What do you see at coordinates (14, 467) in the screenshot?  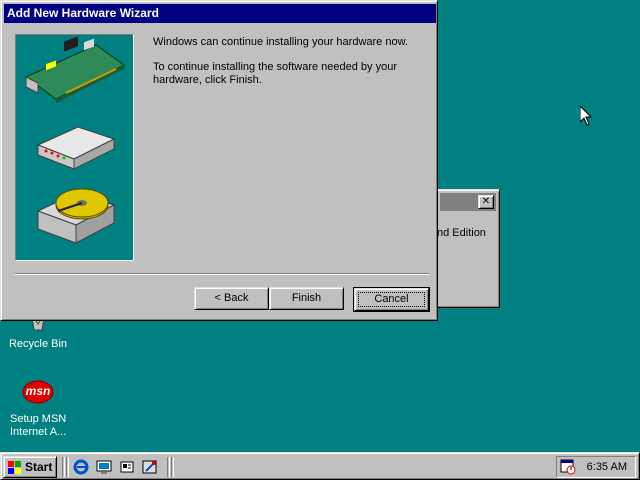 I see `windows-logo-icon` at bounding box center [14, 467].